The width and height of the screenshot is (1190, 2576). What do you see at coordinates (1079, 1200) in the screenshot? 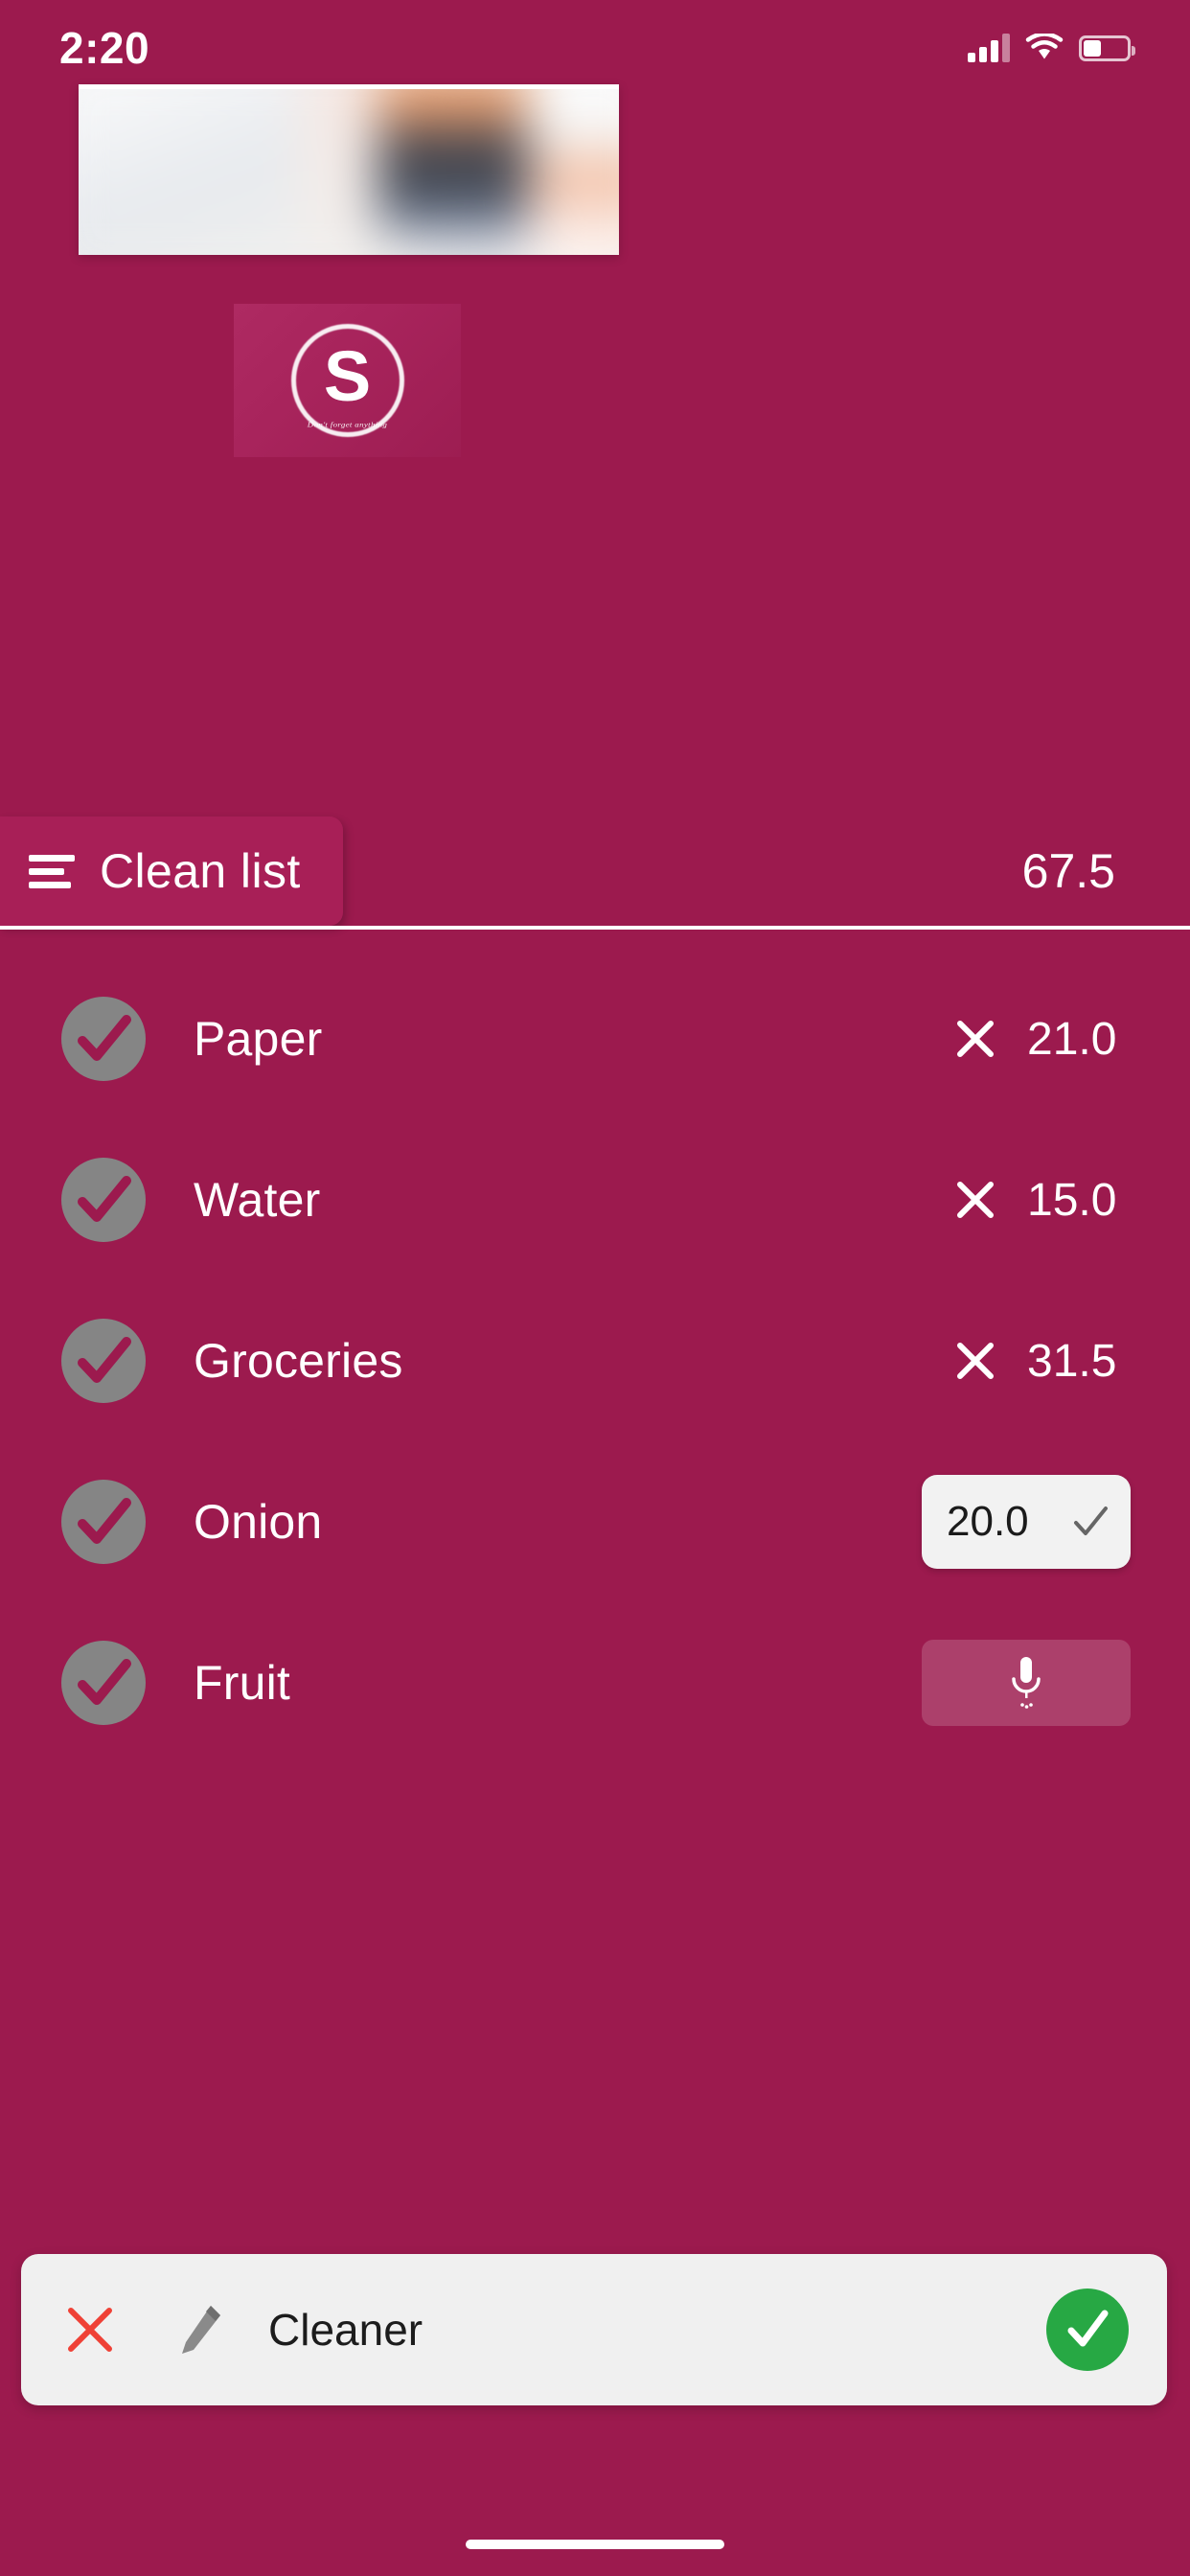
I see `item-value: 15.0` at bounding box center [1079, 1200].